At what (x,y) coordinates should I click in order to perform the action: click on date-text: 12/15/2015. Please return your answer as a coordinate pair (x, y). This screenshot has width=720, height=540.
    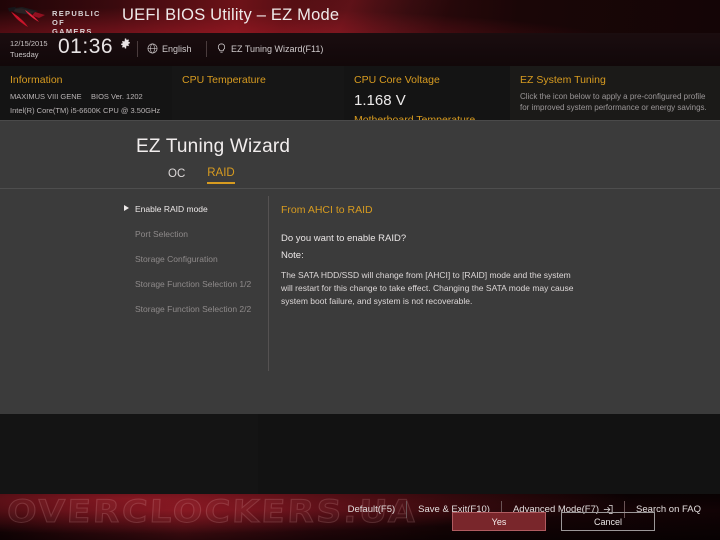
    Looking at the image, I should click on (29, 43).